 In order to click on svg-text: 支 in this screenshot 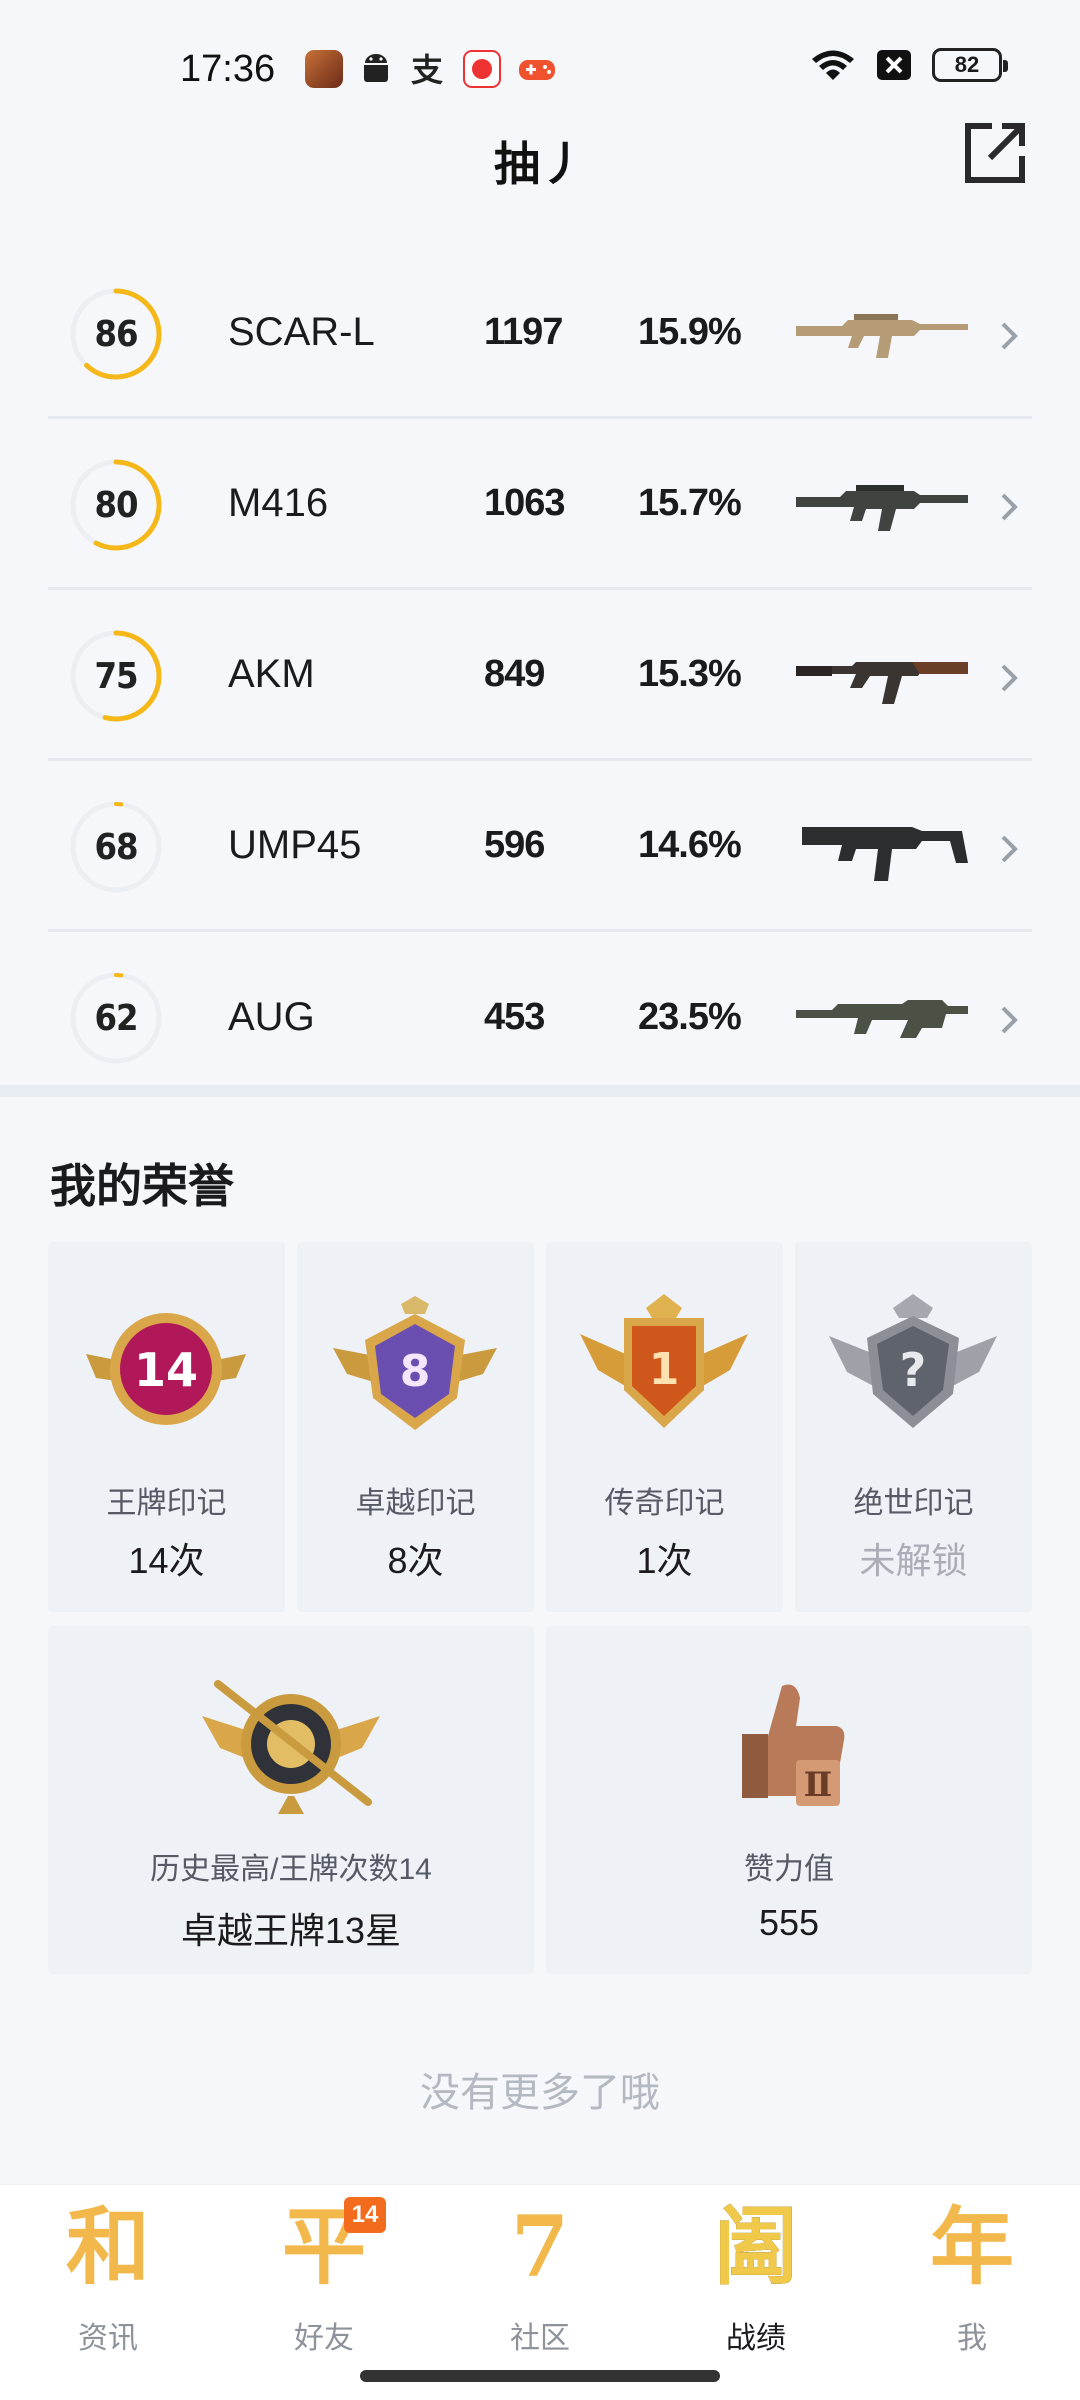, I will do `click(427, 69)`.